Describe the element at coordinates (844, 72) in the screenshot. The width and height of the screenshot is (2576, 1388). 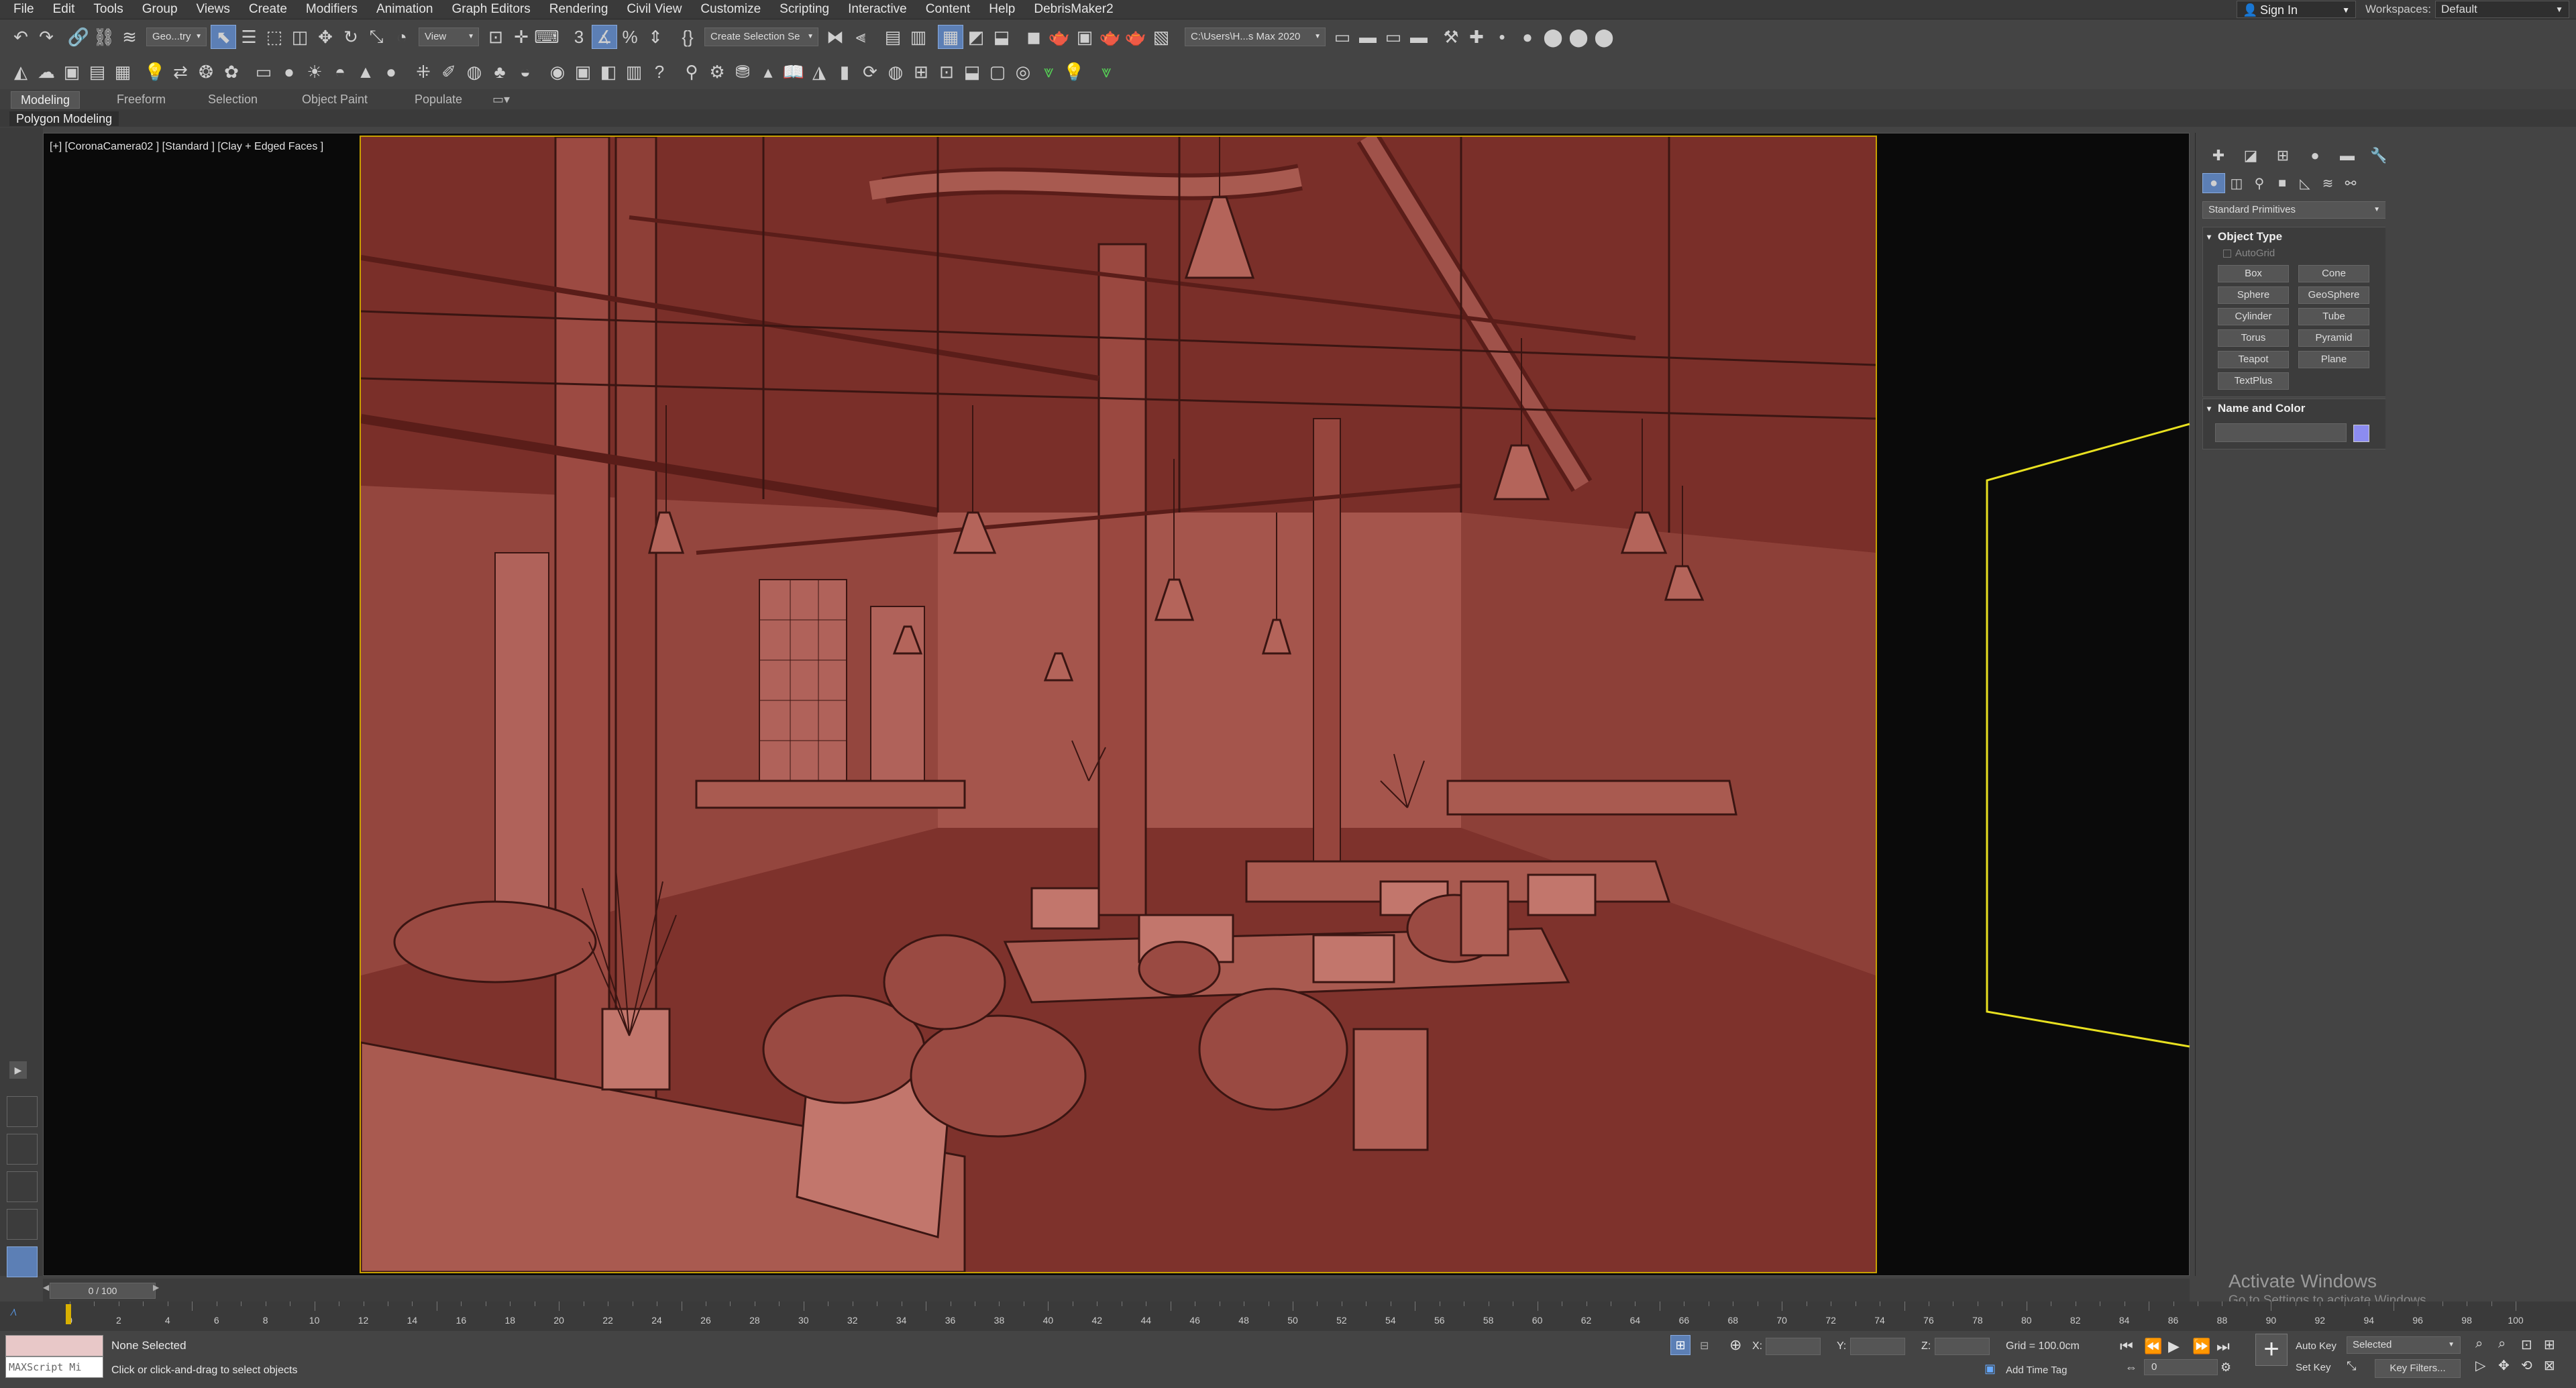
I see `layers-icon: ▮` at that location.